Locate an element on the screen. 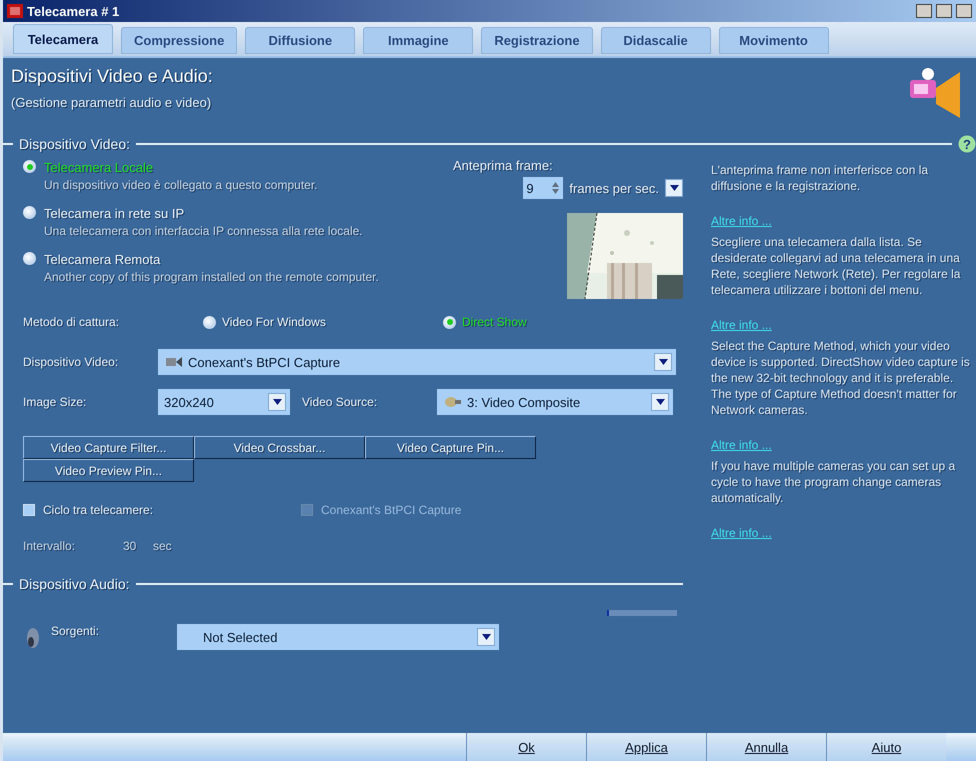 The image size is (976, 761). image-size-dropdown: 320x240 is located at coordinates (224, 402).